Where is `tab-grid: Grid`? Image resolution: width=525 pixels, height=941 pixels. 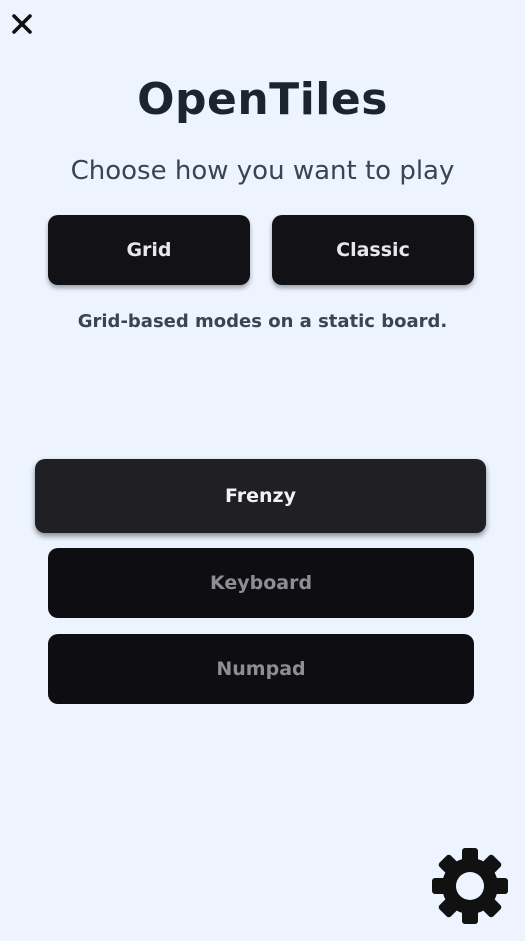 tab-grid: Grid is located at coordinates (149, 250).